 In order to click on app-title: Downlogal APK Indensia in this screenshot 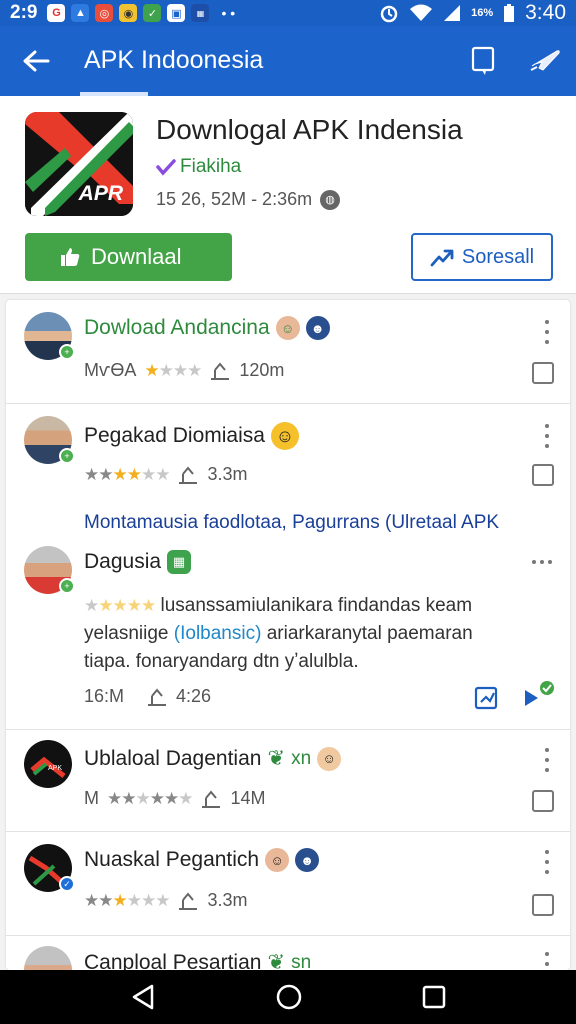, I will do `click(309, 129)`.